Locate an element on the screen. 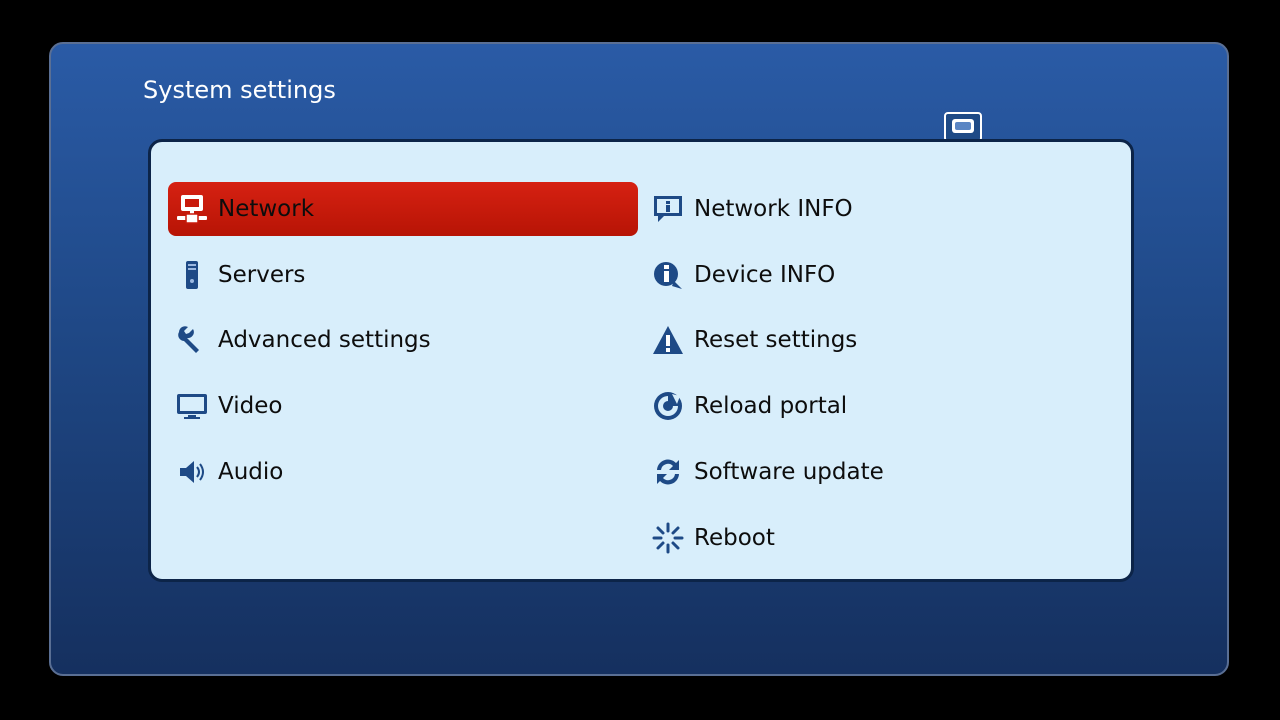  menu-item-reset-settings: Reset settings is located at coordinates (879, 340).